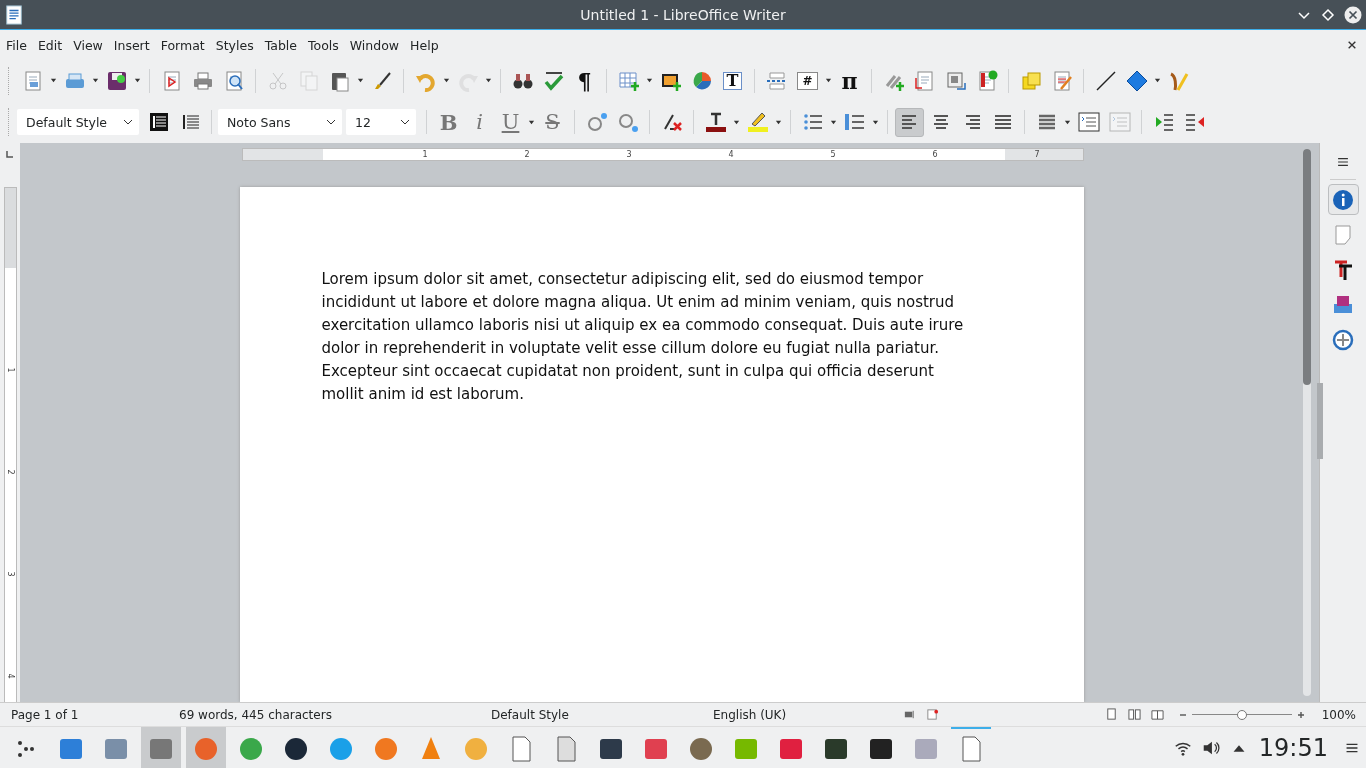 This screenshot has height=768, width=1366. I want to click on maximize-icon, so click(1328, 14).